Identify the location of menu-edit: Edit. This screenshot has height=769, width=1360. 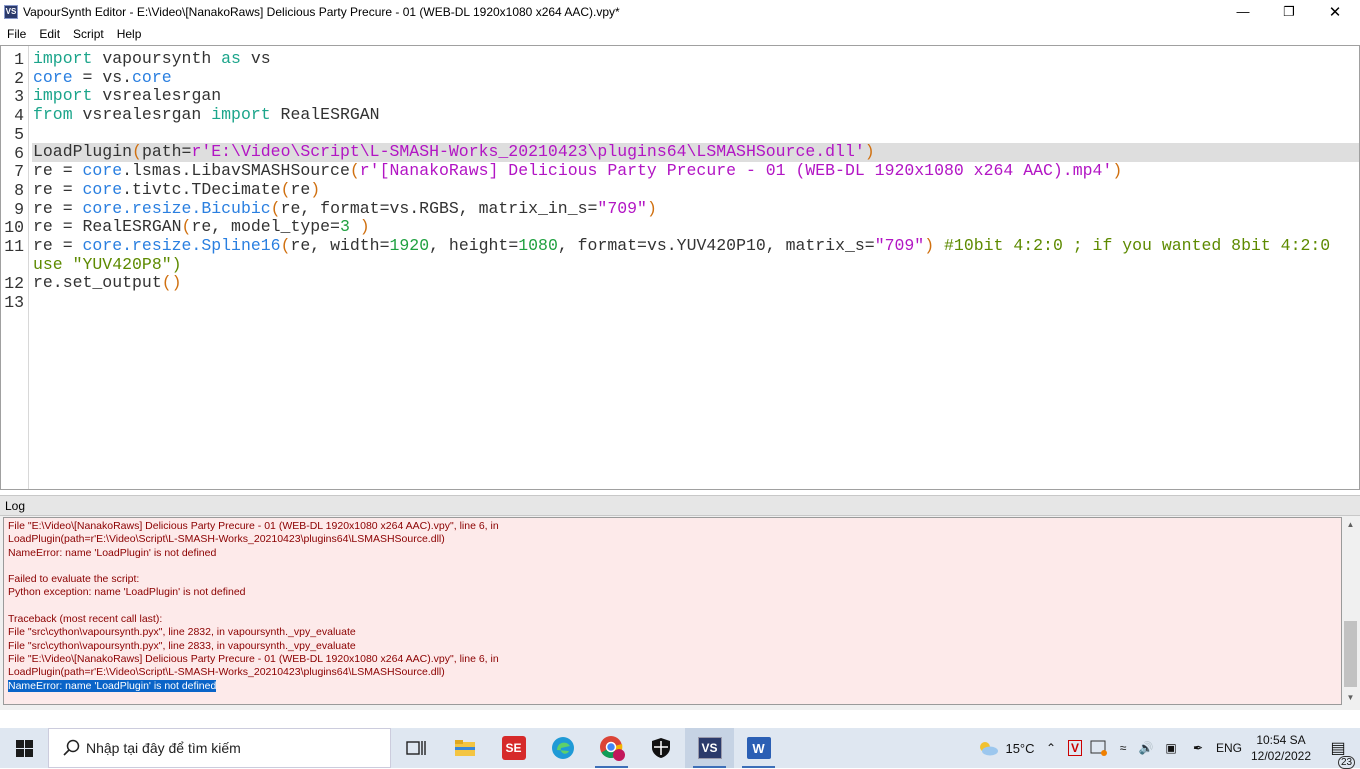
(49, 34).